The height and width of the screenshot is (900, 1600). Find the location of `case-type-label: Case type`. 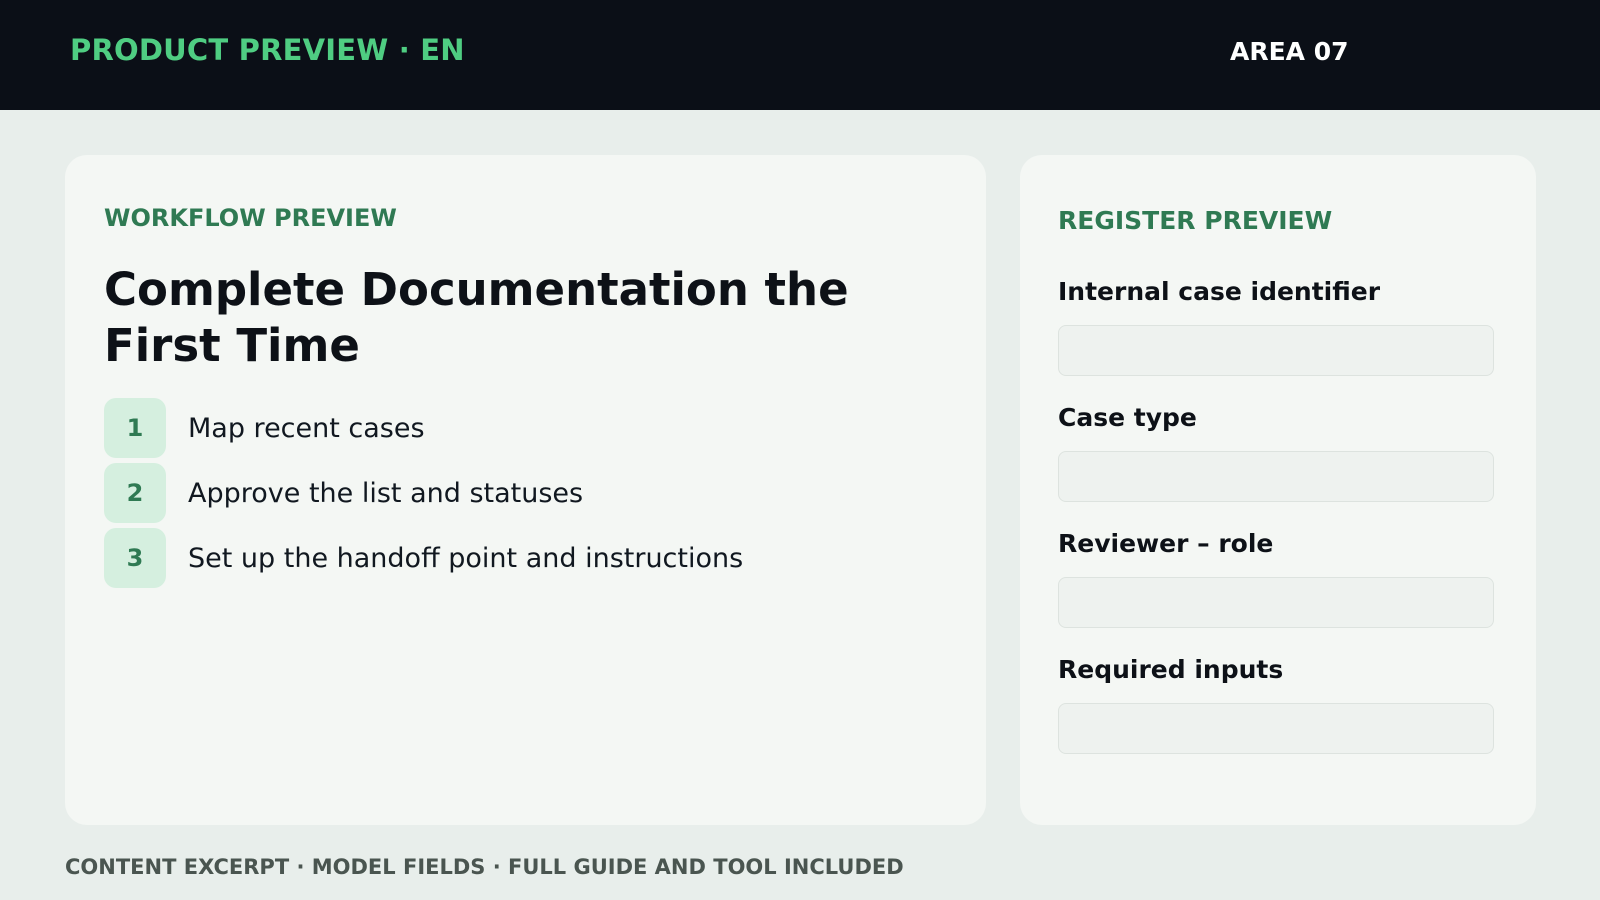

case-type-label: Case type is located at coordinates (1127, 417).